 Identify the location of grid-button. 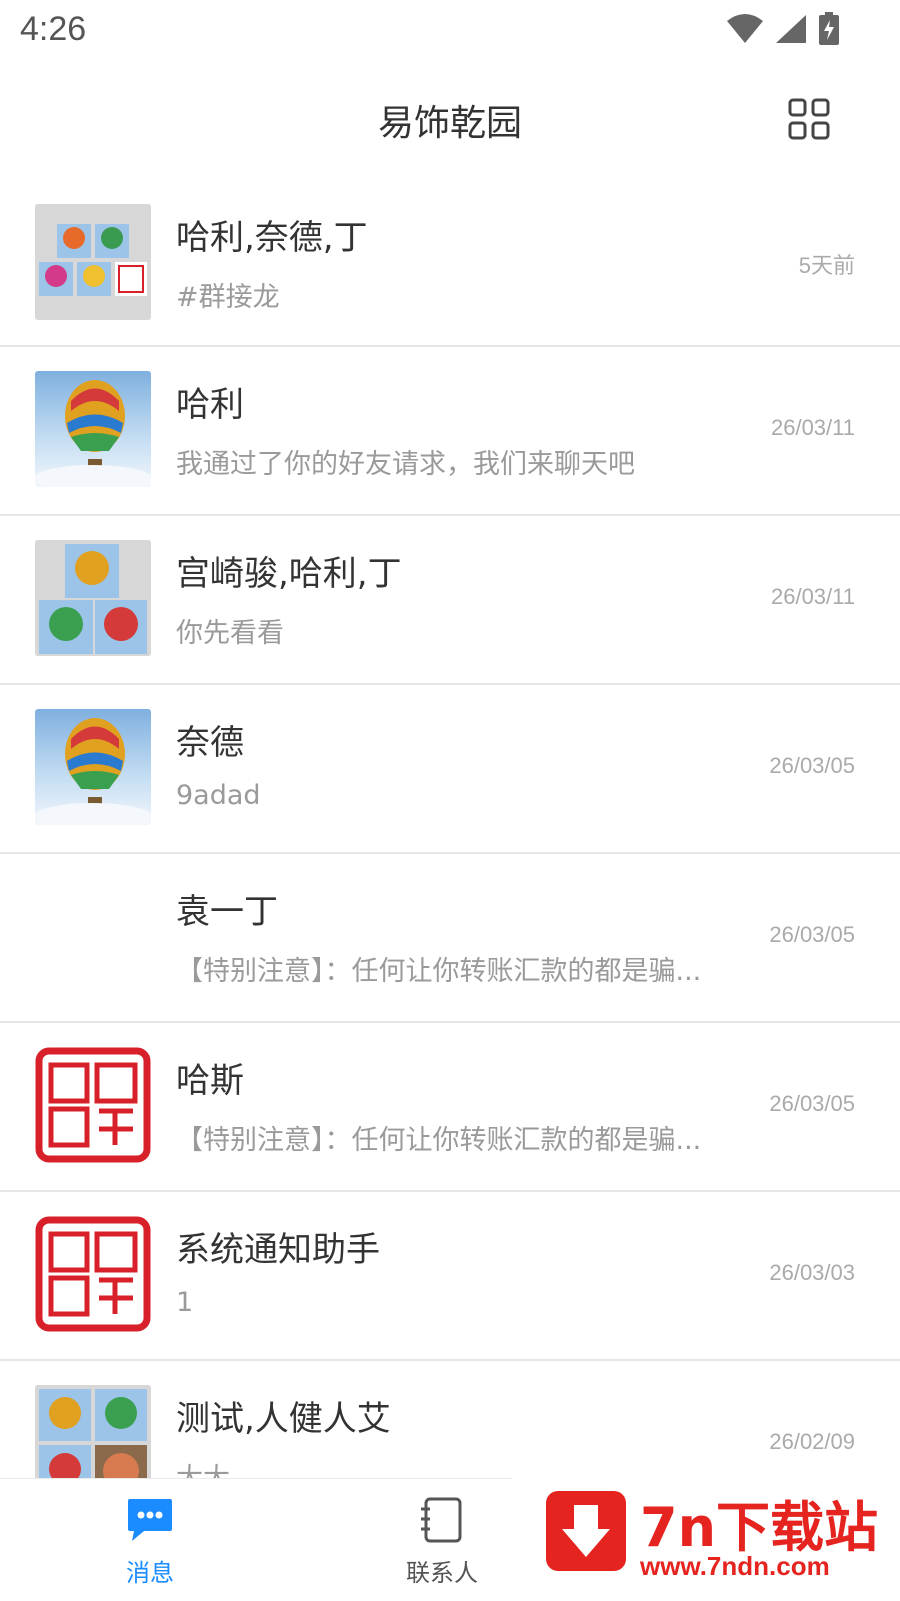
(809, 119).